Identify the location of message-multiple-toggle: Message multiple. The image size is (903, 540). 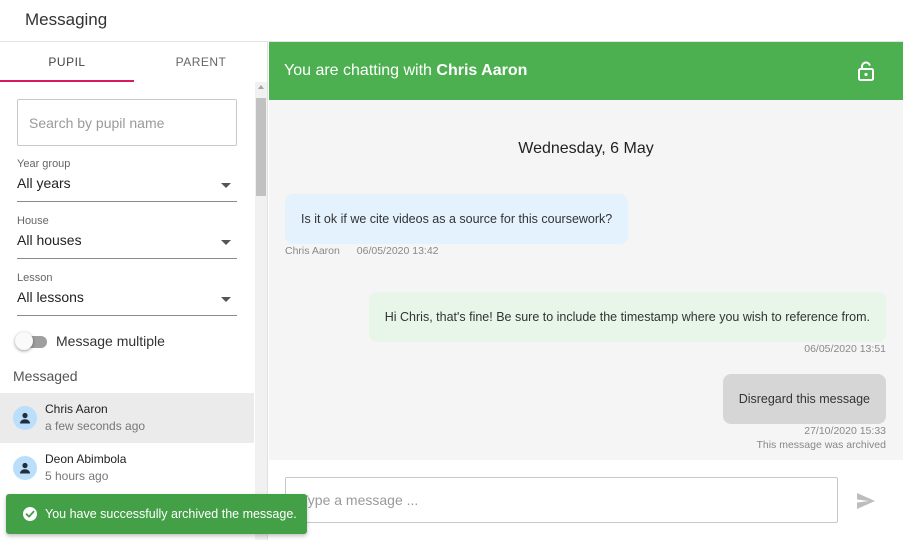
(130, 342).